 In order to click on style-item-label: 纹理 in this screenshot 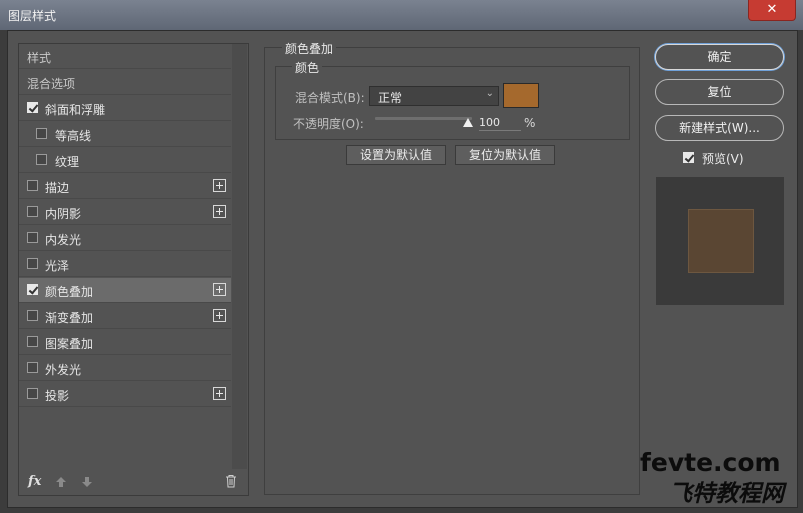, I will do `click(67, 162)`.